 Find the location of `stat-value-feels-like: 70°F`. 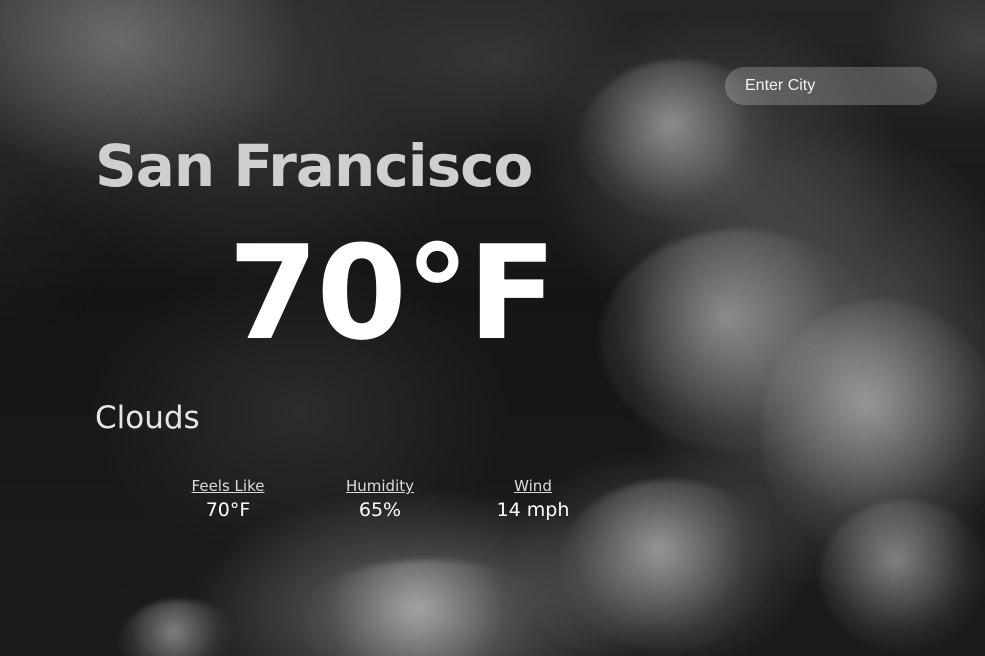

stat-value-feels-like: 70°F is located at coordinates (228, 510).